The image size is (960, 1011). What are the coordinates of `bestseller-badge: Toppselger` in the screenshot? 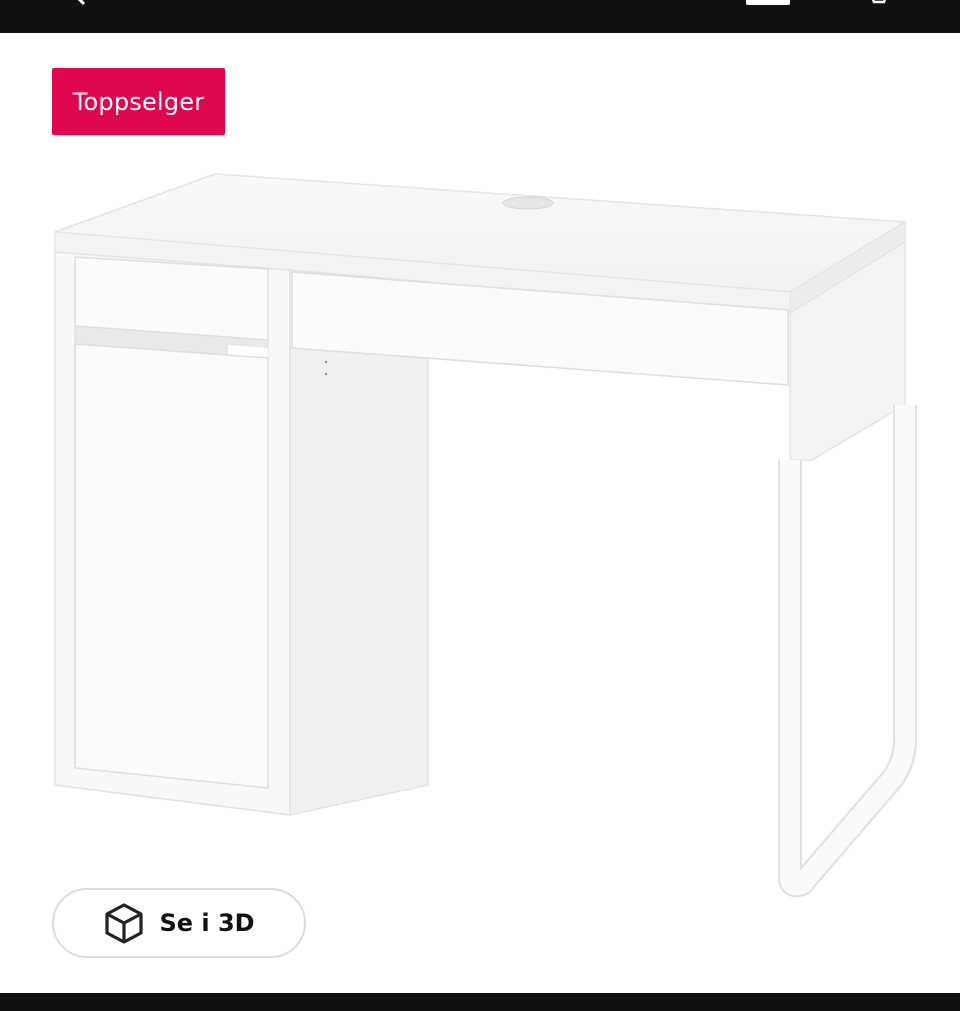 It's located at (138, 101).